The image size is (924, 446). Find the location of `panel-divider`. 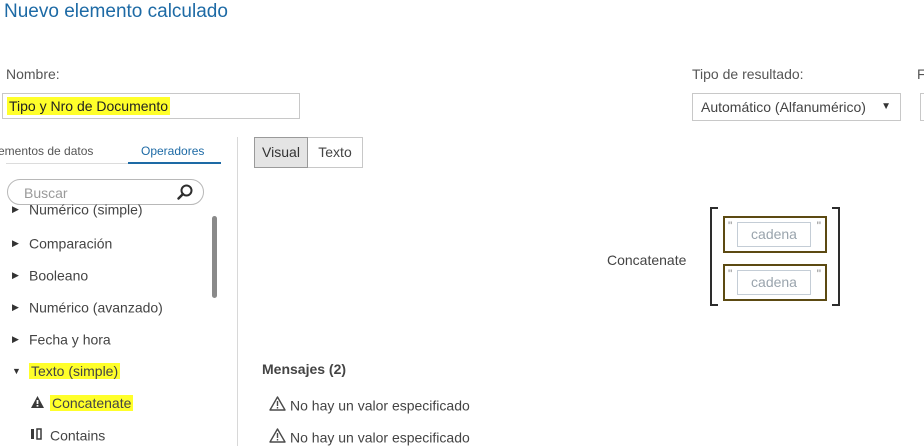

panel-divider is located at coordinates (237, 291).